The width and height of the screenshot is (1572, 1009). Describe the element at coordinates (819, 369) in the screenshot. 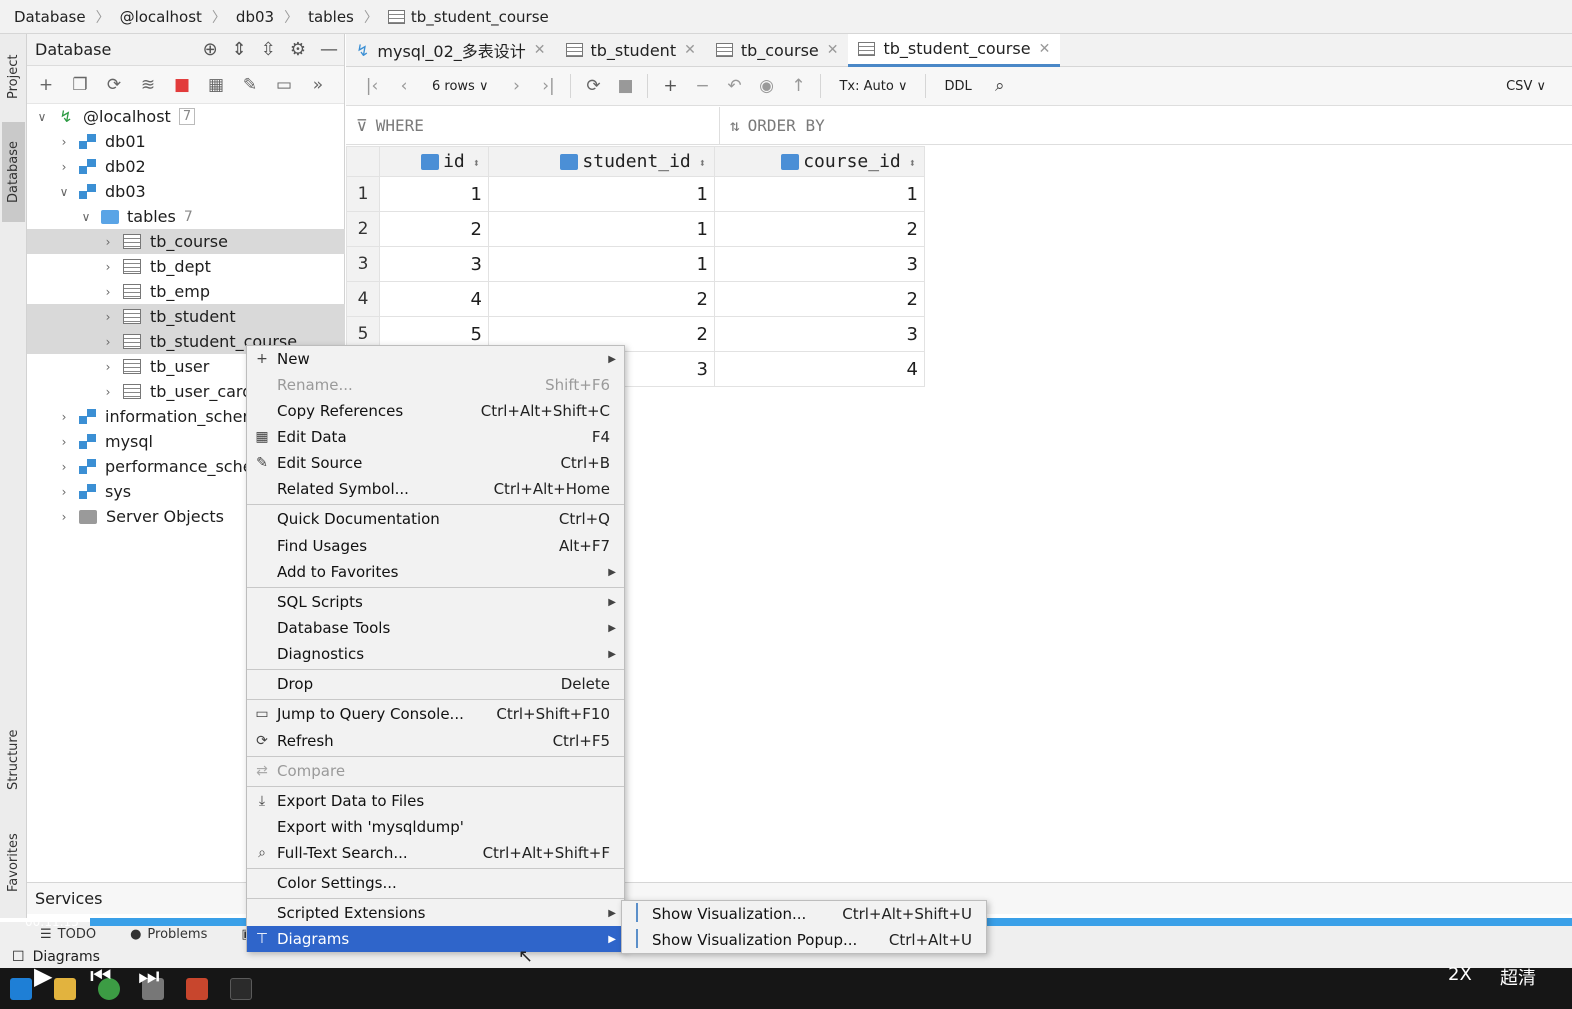

I see `cell: 4` at that location.